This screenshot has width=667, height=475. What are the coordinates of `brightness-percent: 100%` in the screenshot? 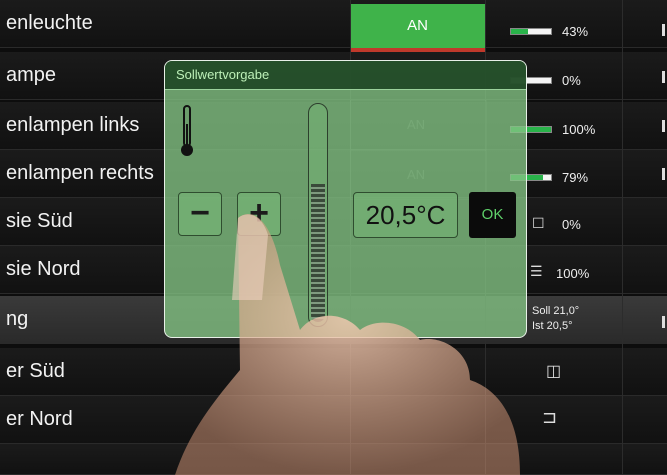 It's located at (579, 129).